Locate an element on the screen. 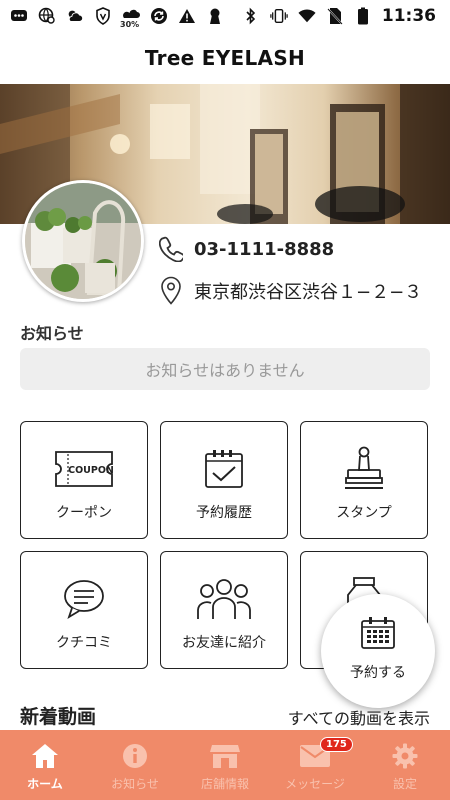  reserve-button: 予約する is located at coordinates (378, 651).